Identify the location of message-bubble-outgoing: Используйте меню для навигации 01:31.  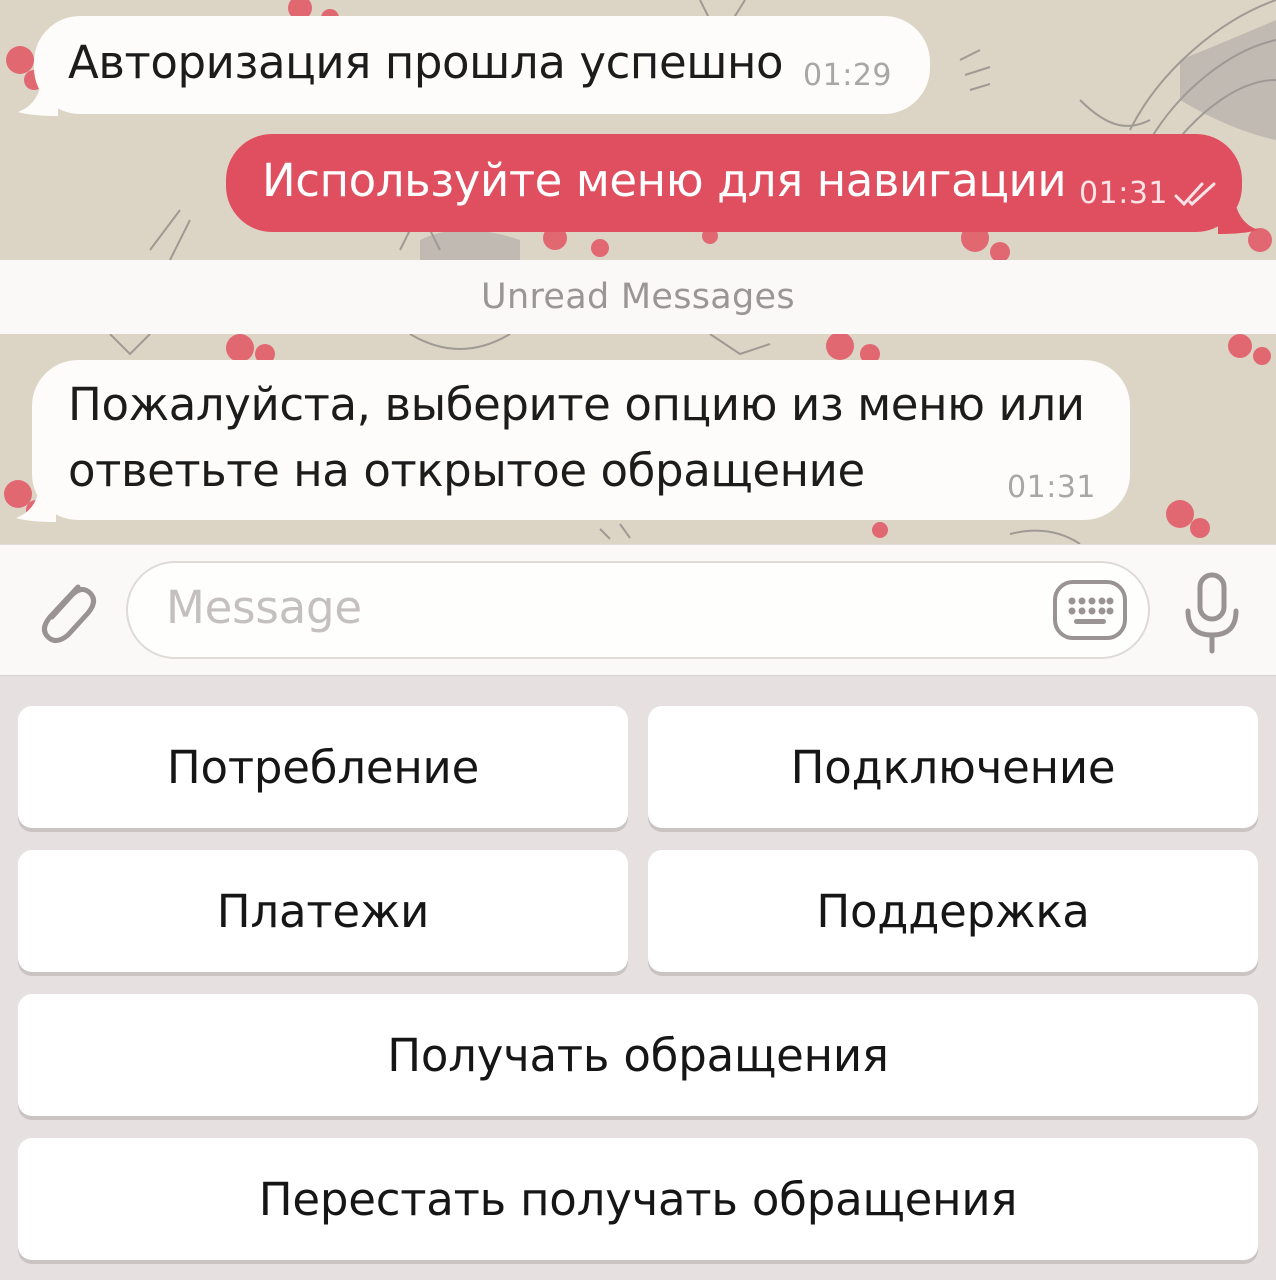
(742, 184).